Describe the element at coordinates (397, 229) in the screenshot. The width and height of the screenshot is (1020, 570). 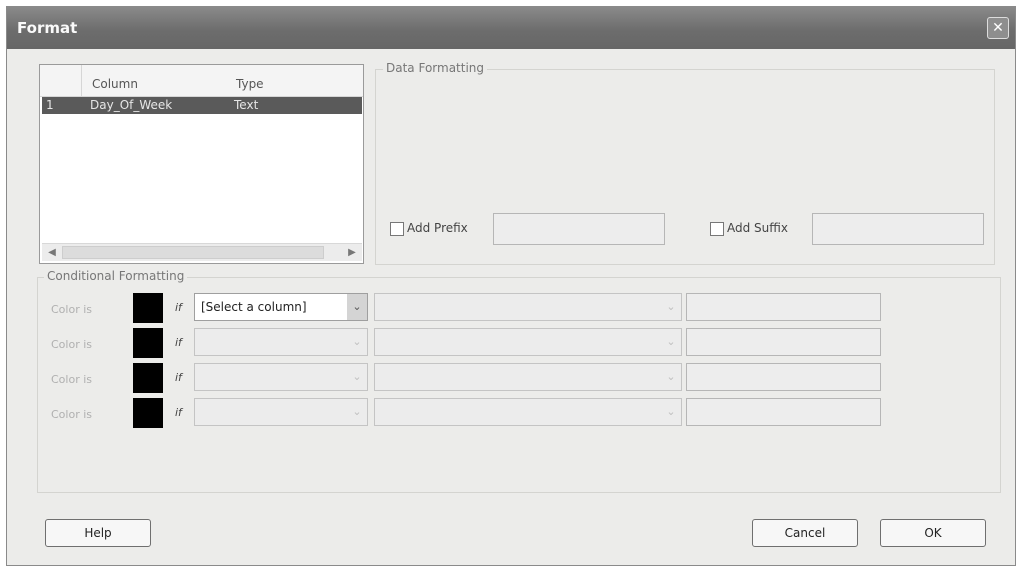
I see `add-prefix-checkbox` at that location.